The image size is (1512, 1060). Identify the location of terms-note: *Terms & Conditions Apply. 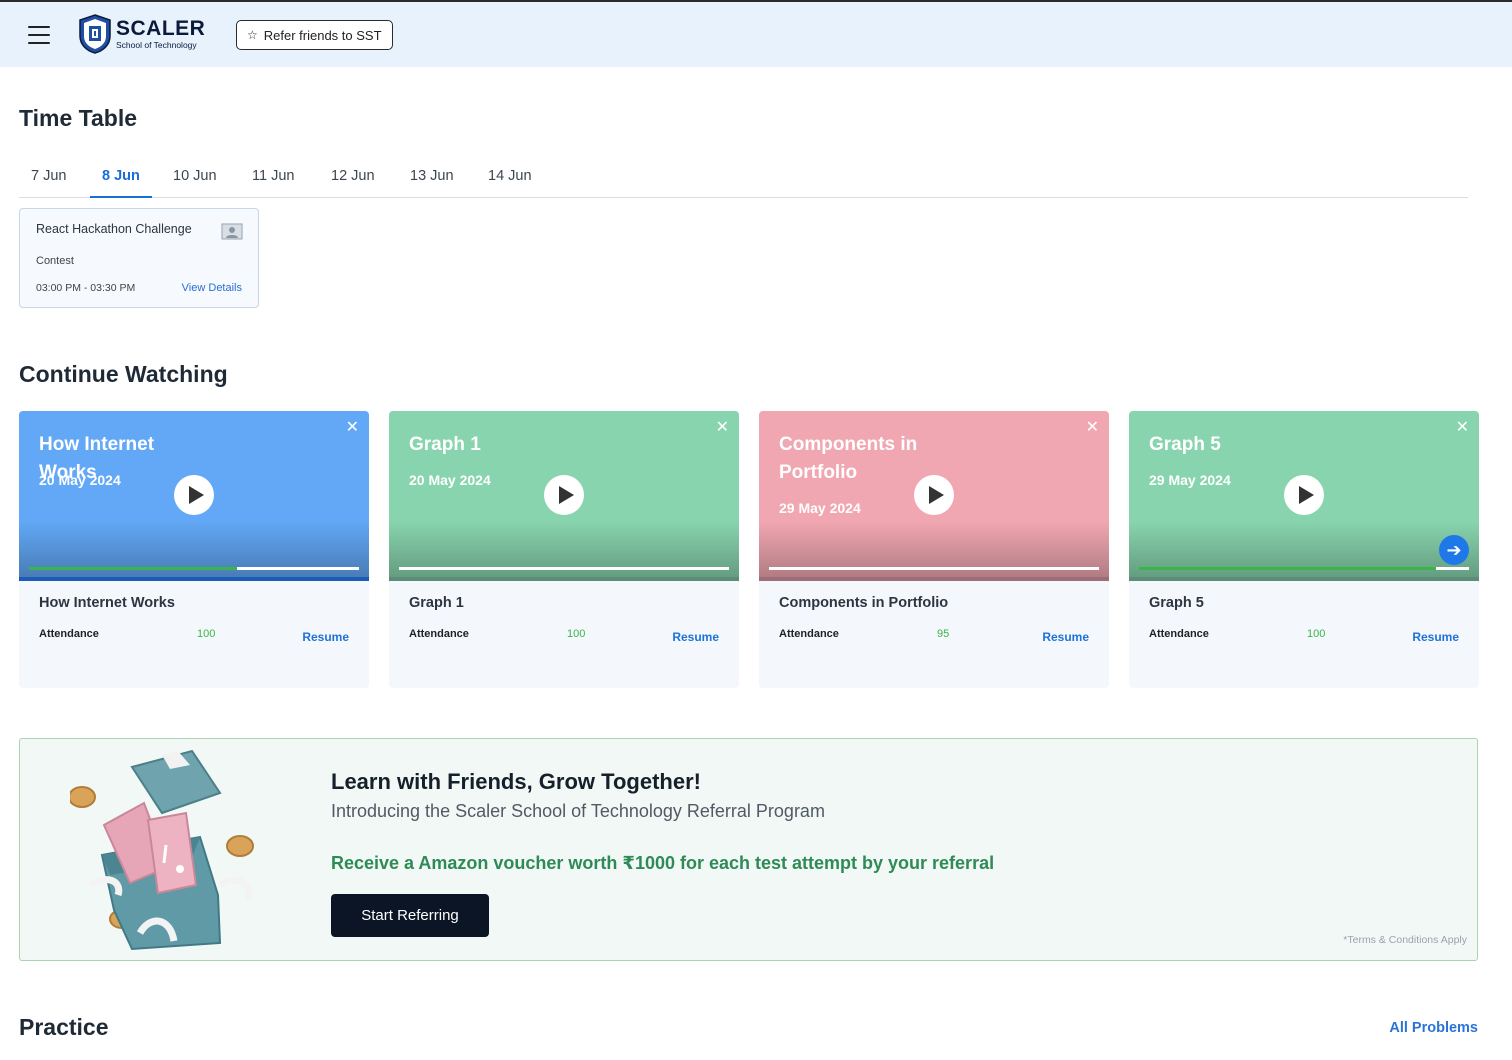
(1405, 940).